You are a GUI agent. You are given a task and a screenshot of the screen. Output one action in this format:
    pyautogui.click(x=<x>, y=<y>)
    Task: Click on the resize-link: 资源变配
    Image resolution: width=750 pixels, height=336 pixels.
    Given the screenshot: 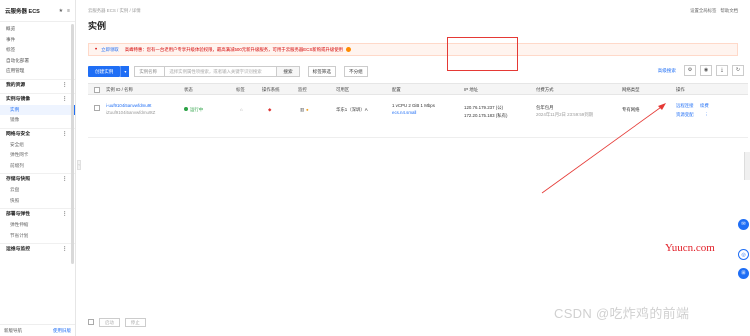 What is the action you would take?
    pyautogui.click(x=685, y=115)
    